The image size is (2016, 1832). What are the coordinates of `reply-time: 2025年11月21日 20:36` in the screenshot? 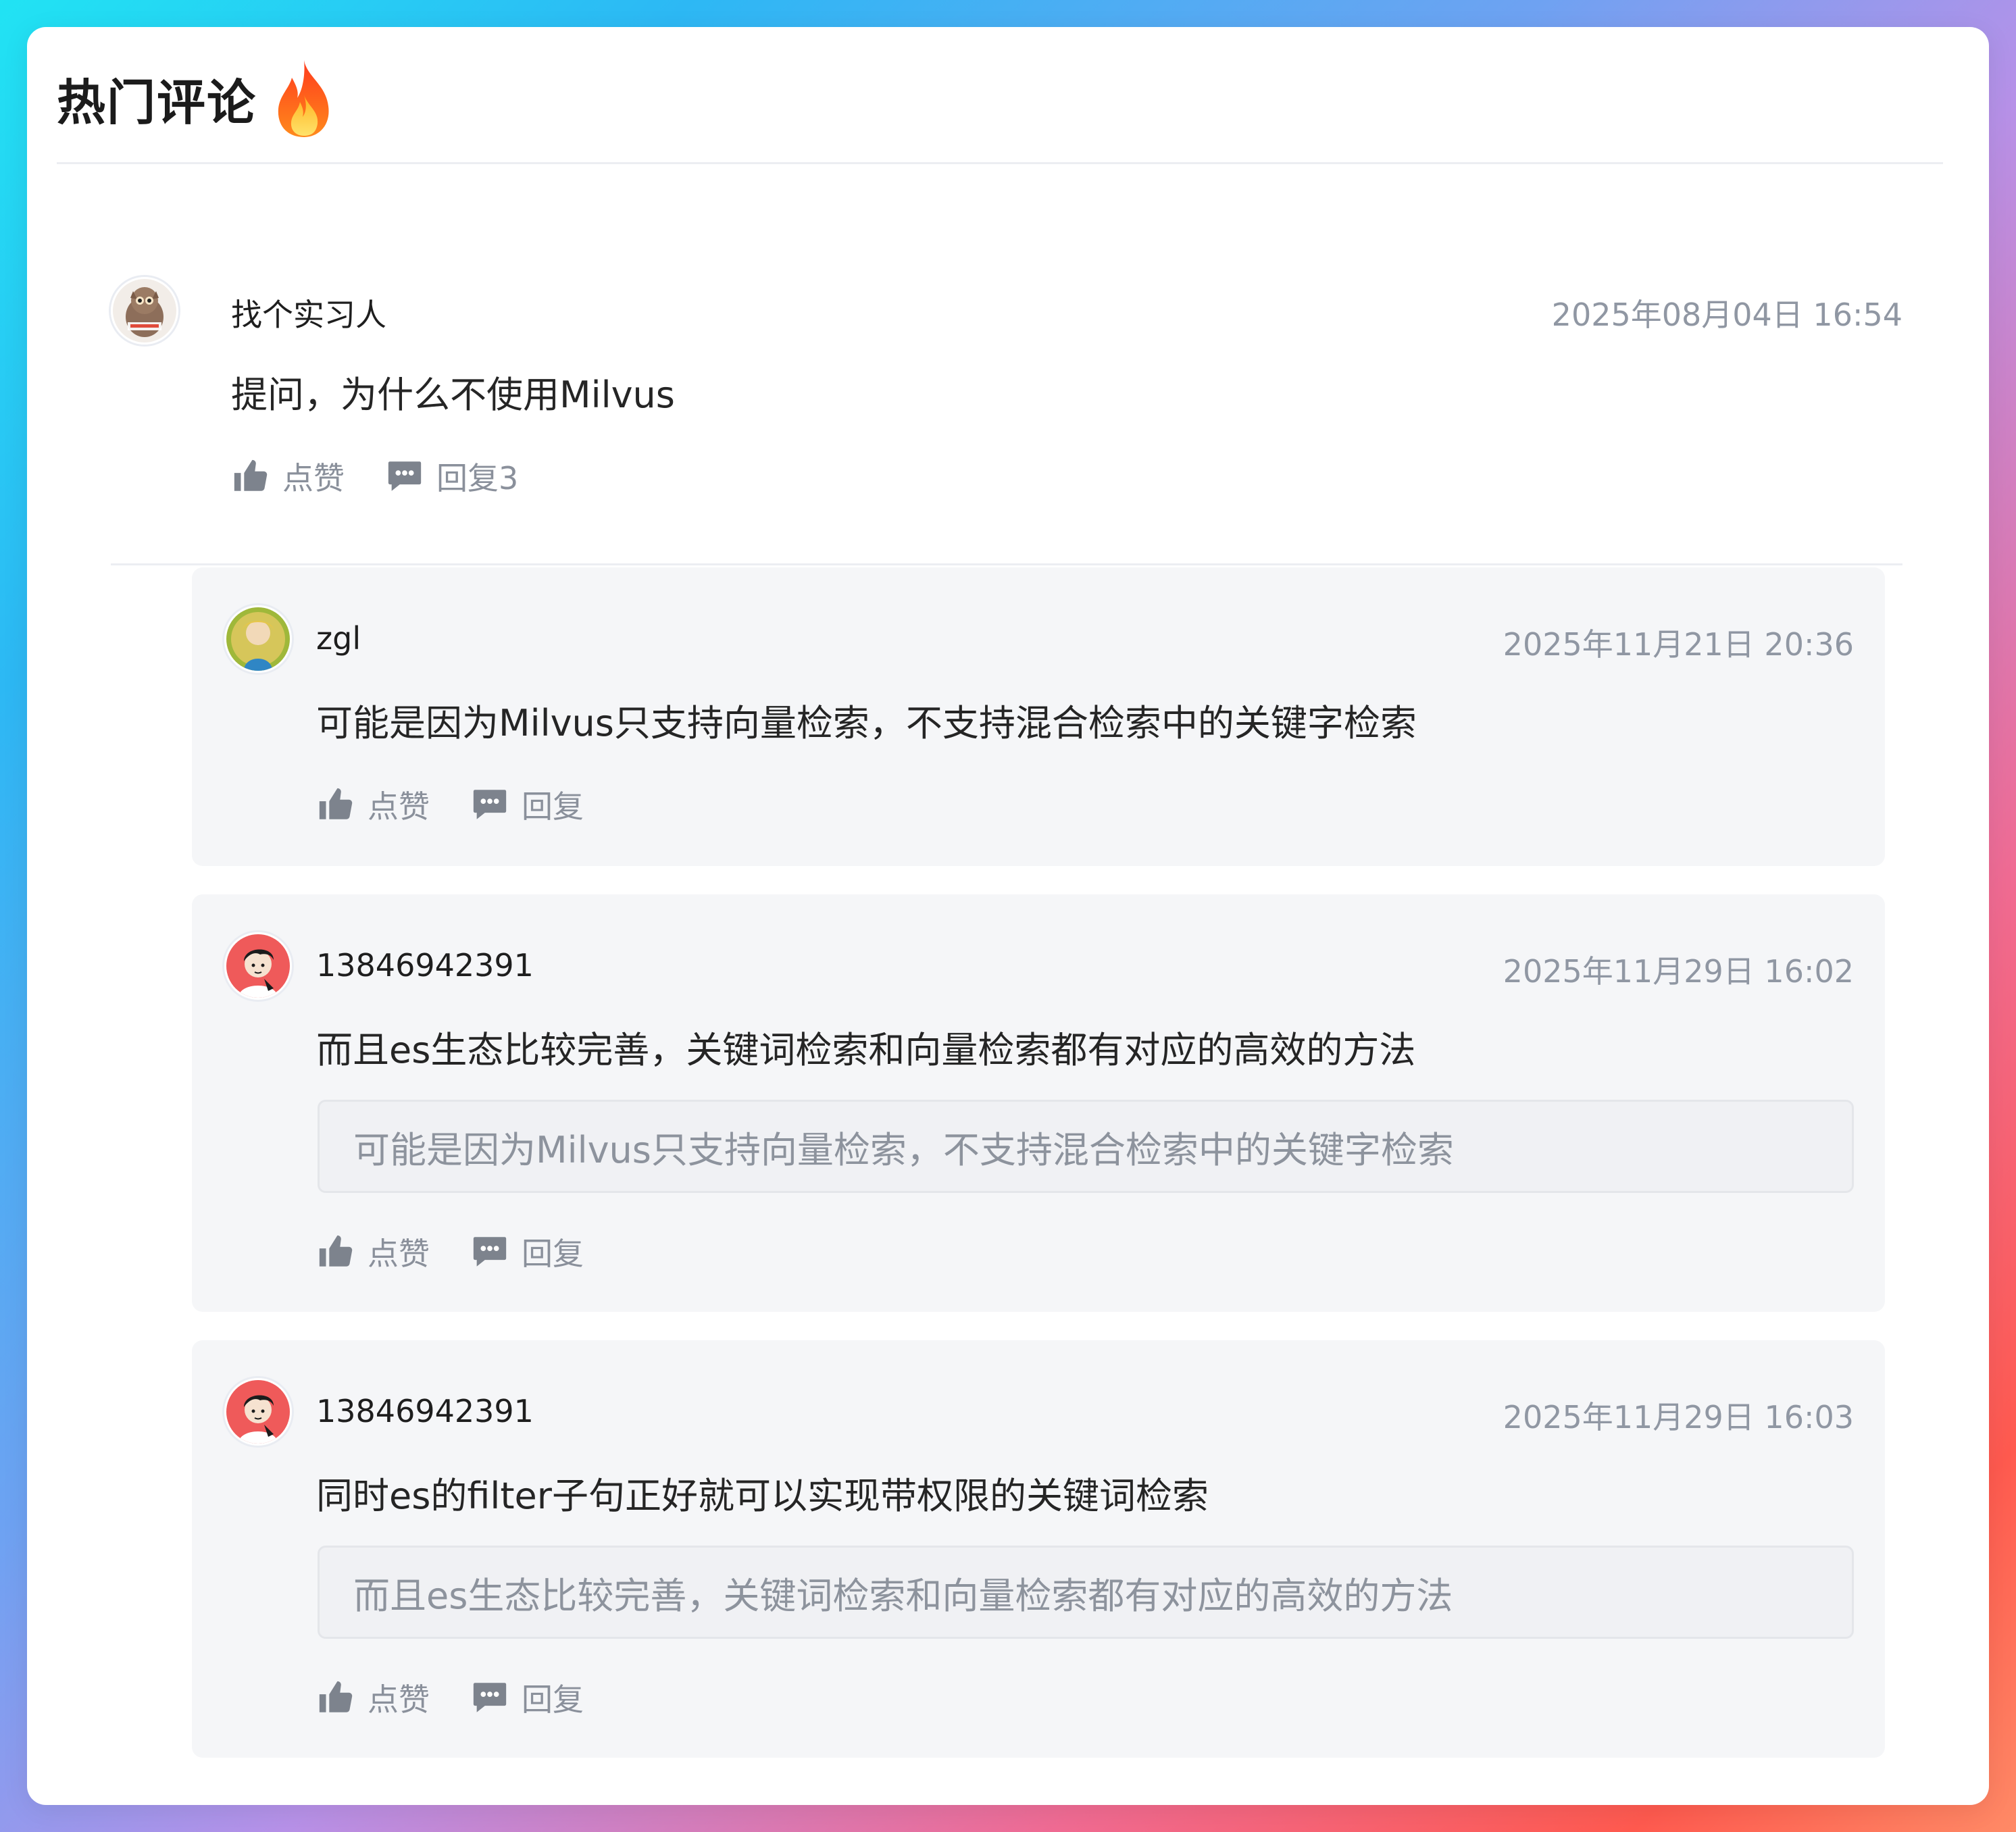 It's located at (1679, 644).